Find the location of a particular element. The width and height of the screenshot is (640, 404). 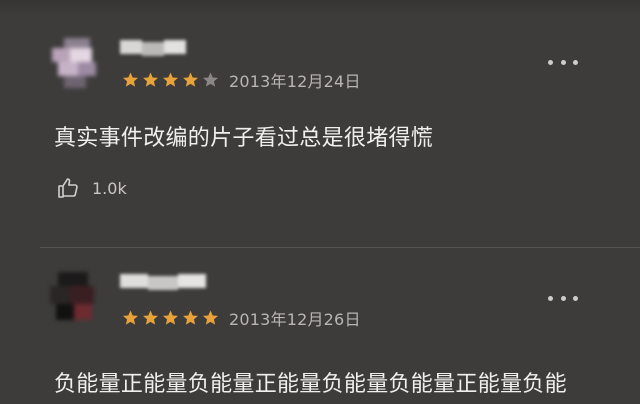

thumbs-up-icon is located at coordinates (68, 188).